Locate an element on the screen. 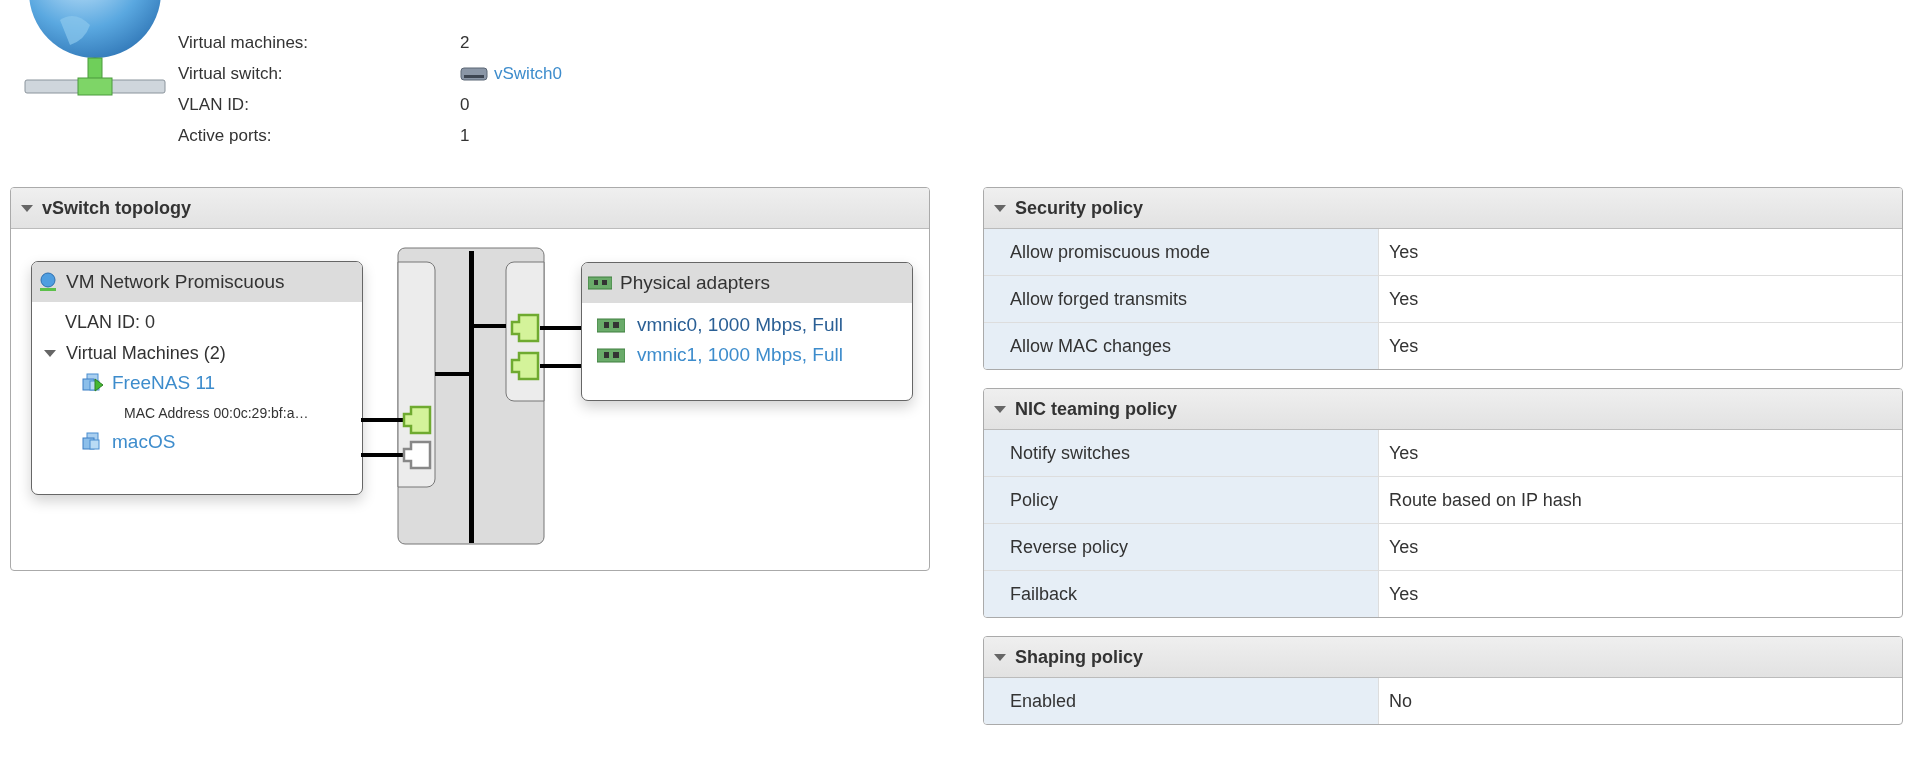 The image size is (1920, 775). port-group-name: VM Network Promiscuous is located at coordinates (175, 282).